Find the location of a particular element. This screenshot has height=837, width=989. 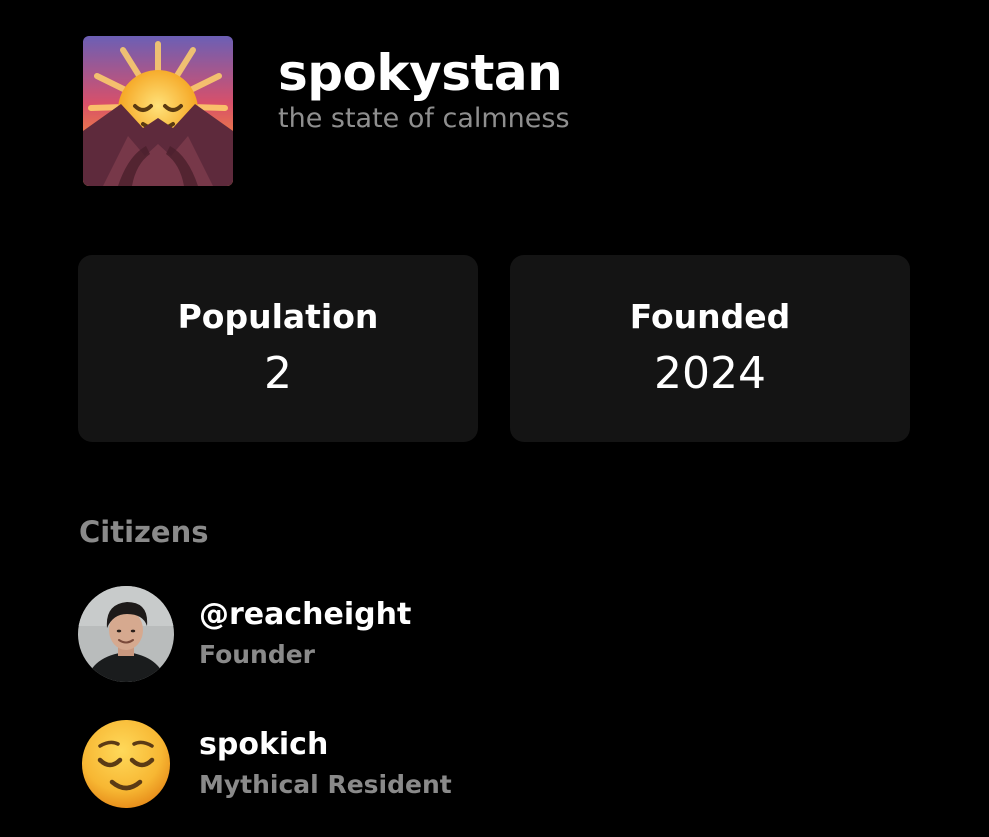

citizens-title: Citizens is located at coordinates (144, 532).